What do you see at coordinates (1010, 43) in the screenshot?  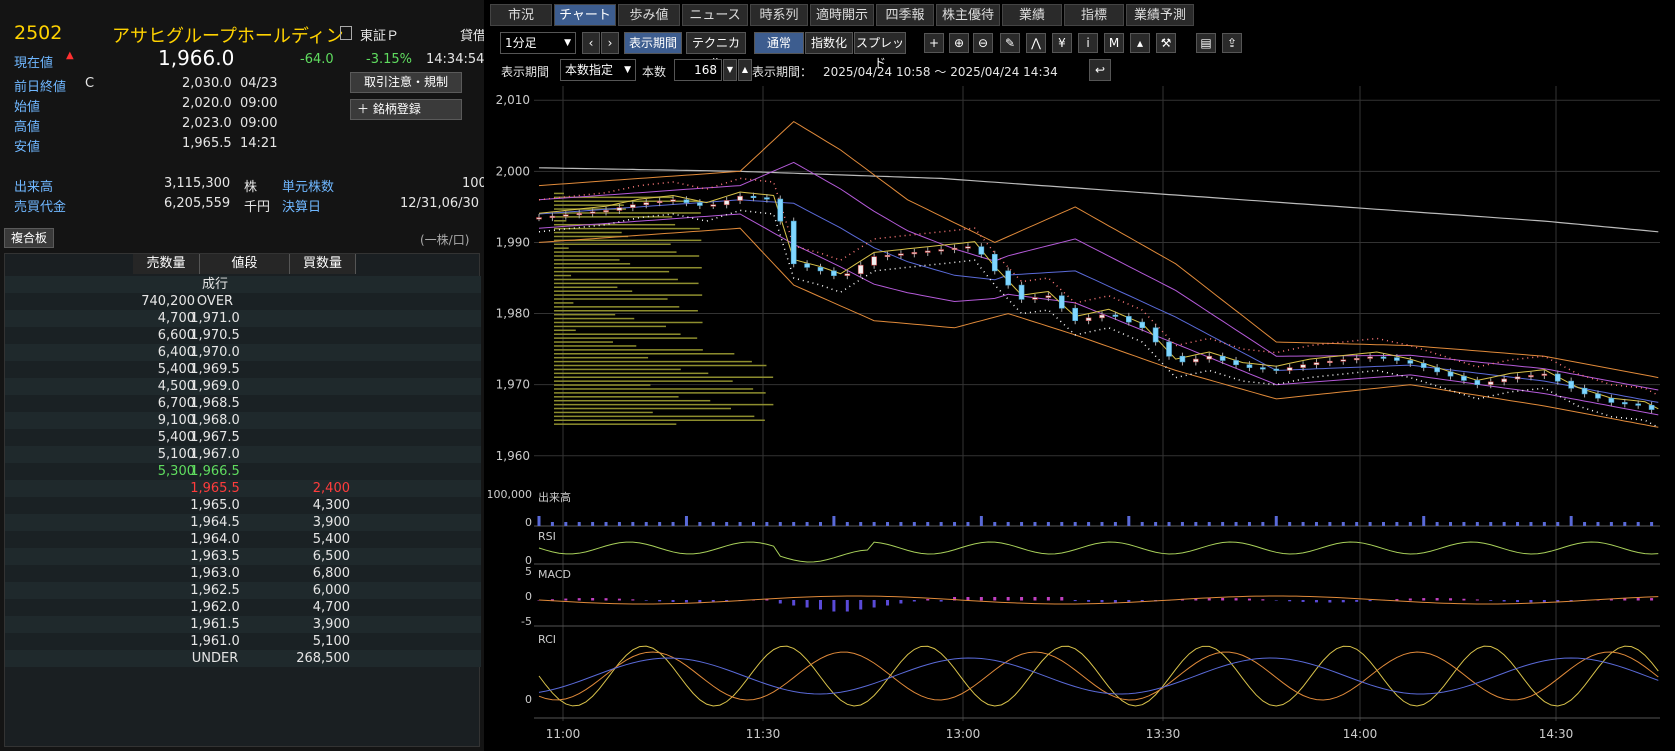 I see `pencil-icon: ✎` at bounding box center [1010, 43].